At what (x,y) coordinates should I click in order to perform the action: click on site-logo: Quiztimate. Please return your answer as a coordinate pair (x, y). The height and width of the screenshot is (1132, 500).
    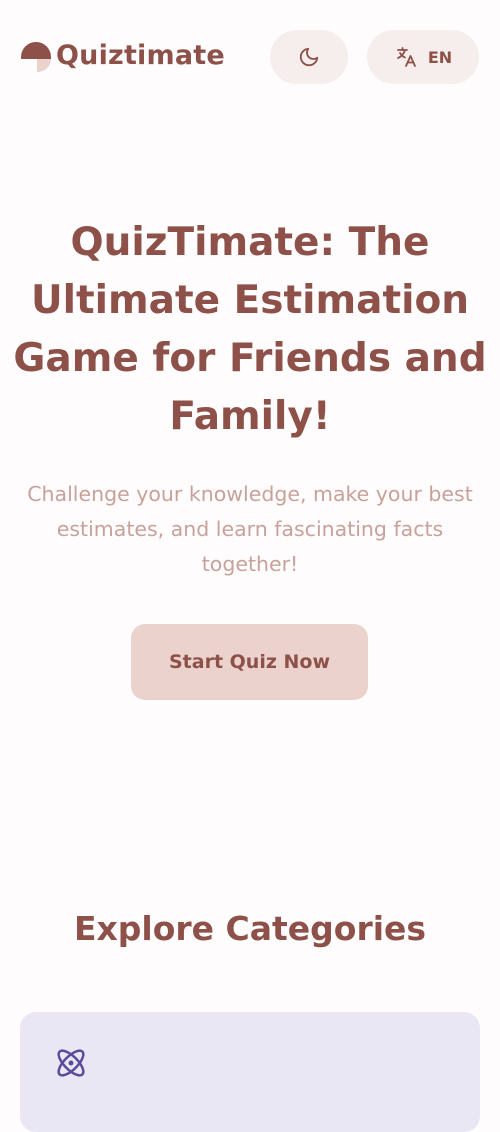
    Looking at the image, I should click on (122, 56).